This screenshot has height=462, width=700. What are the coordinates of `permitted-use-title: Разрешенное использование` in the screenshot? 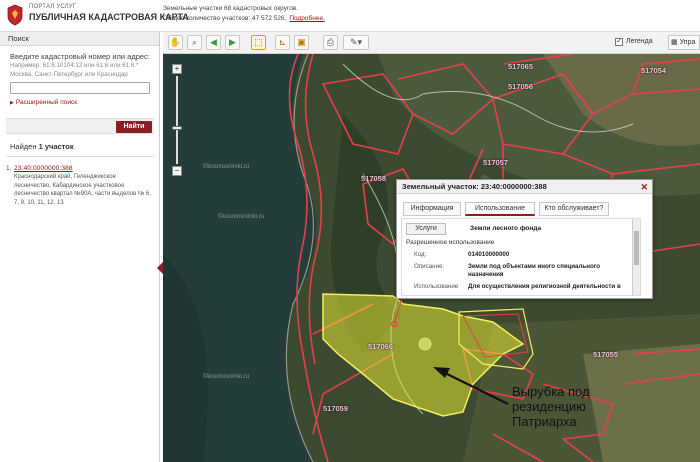 It's located at (450, 242).